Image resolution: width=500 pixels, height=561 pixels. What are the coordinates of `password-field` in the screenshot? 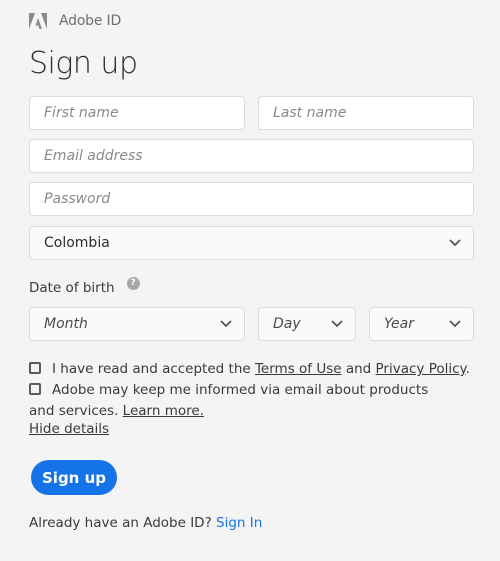 It's located at (251, 199).